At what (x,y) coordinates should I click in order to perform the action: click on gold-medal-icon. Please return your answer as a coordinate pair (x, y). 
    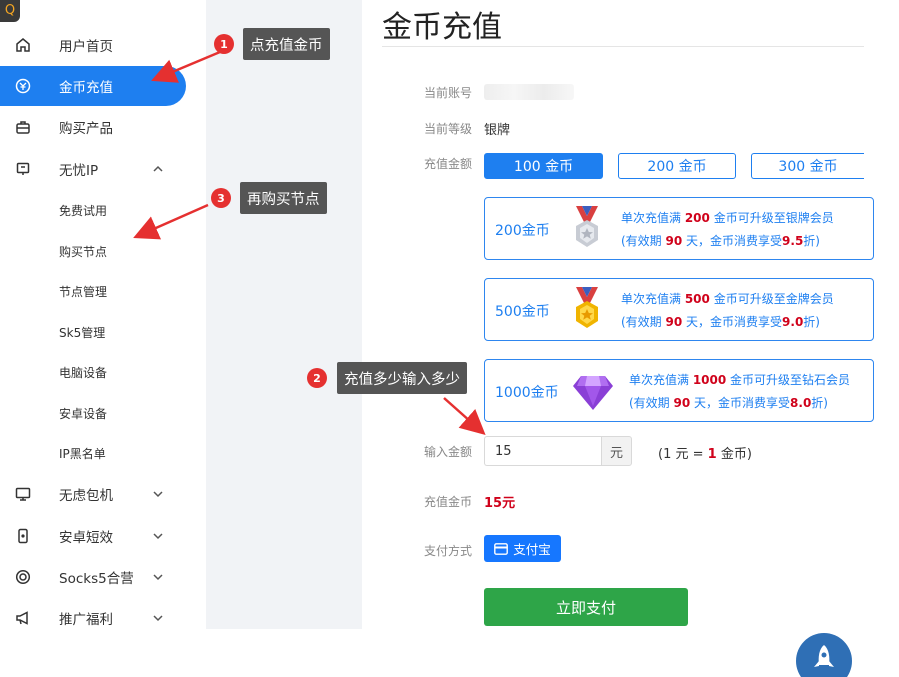
    Looking at the image, I should click on (587, 307).